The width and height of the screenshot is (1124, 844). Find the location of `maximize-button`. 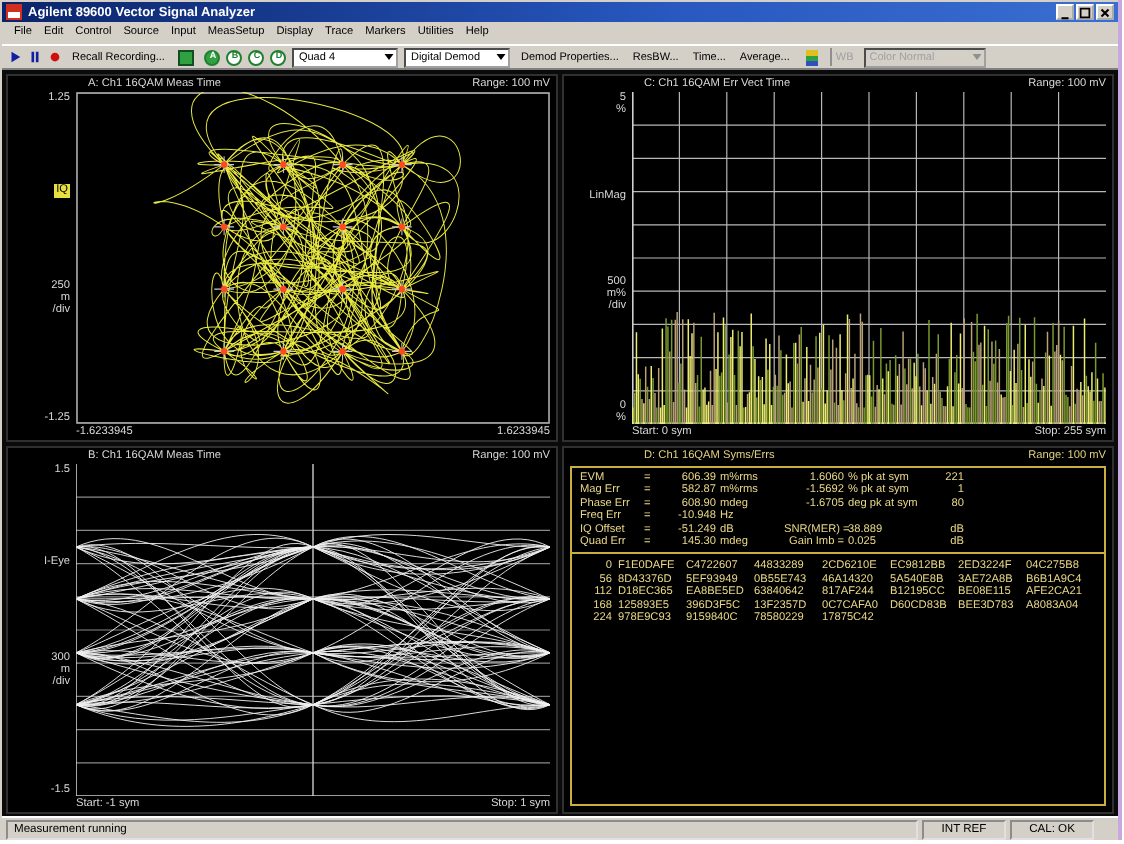

maximize-button is located at coordinates (1085, 12).